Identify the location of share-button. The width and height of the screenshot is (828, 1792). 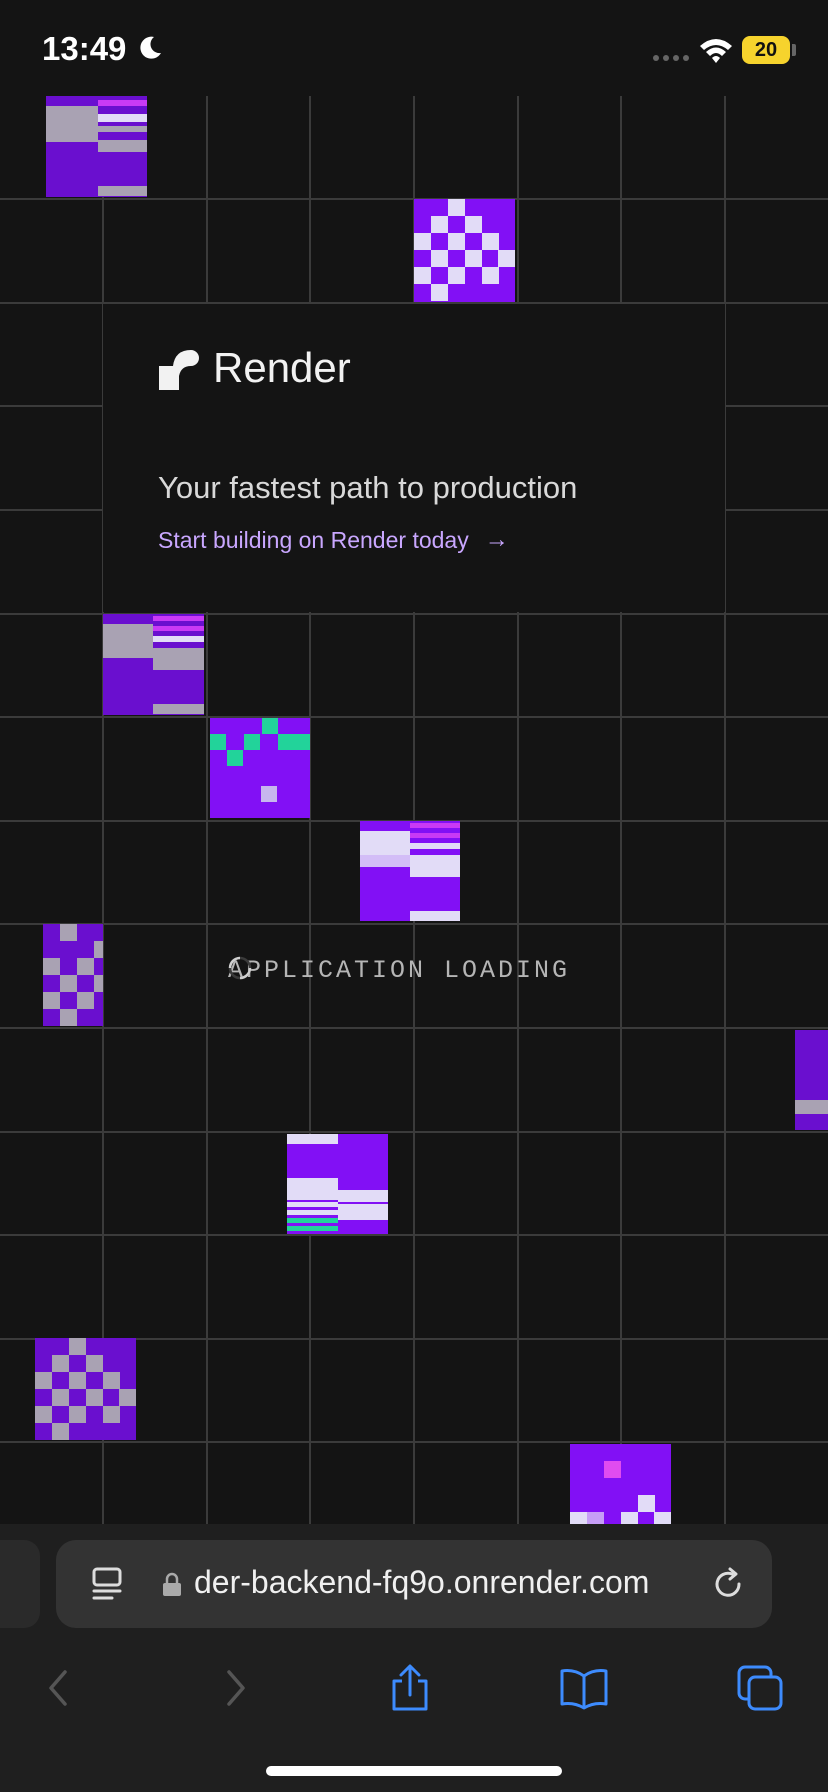
(410, 1688).